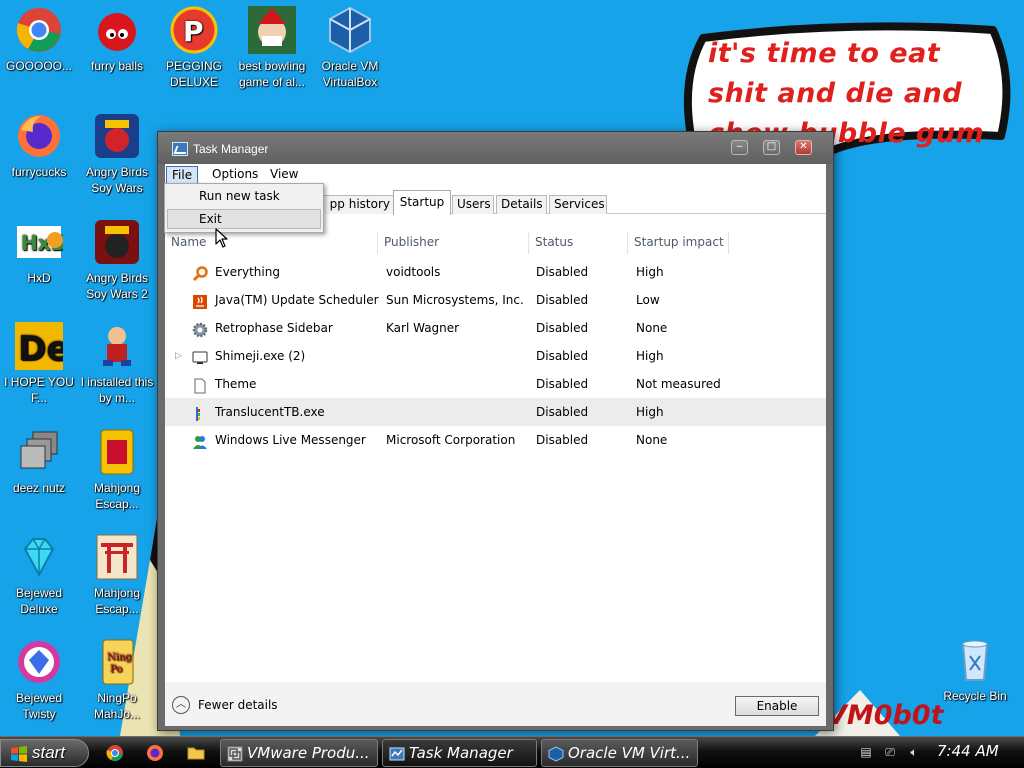 The image size is (1024, 768). I want to click on desktop-icon-pegging-deluxe: P PEGGING DELUXE, so click(194, 48).